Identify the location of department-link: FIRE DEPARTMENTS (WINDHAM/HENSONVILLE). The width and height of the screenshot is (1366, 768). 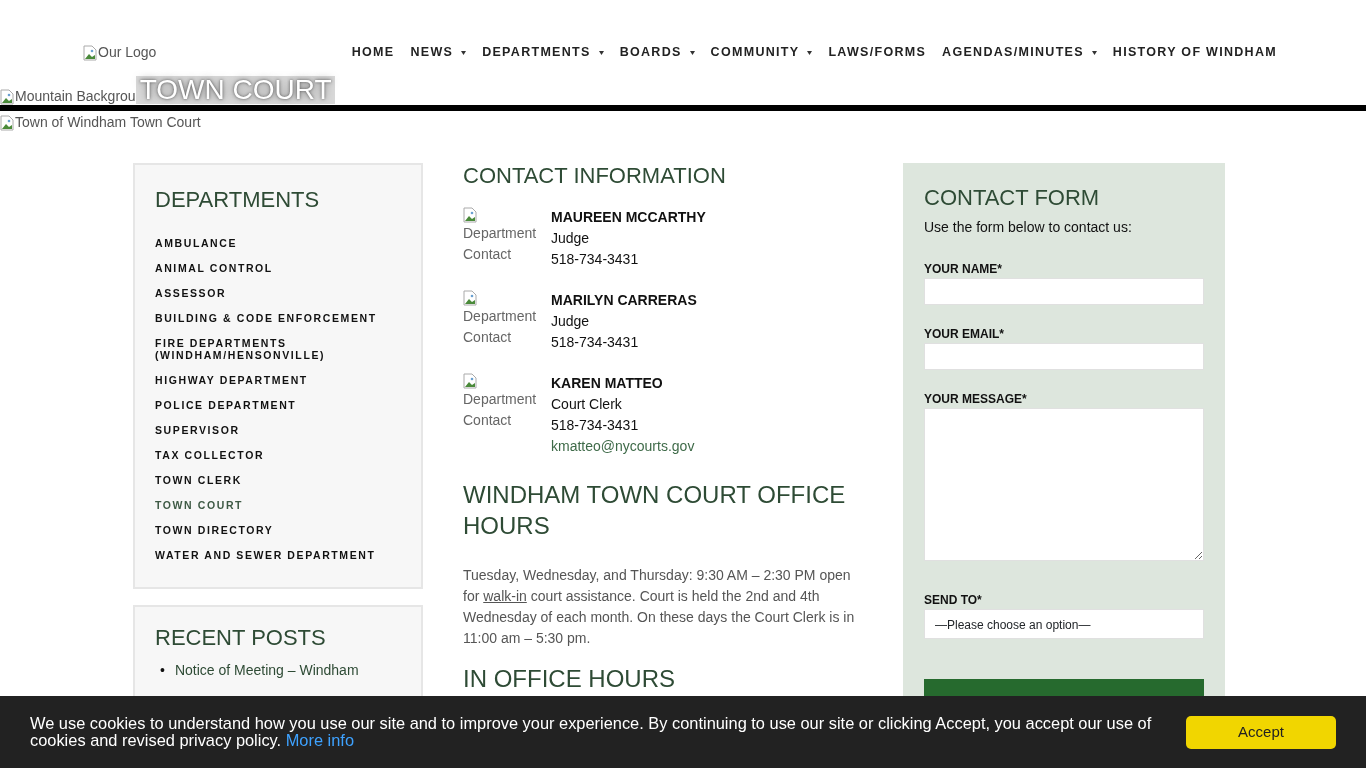
(245, 349).